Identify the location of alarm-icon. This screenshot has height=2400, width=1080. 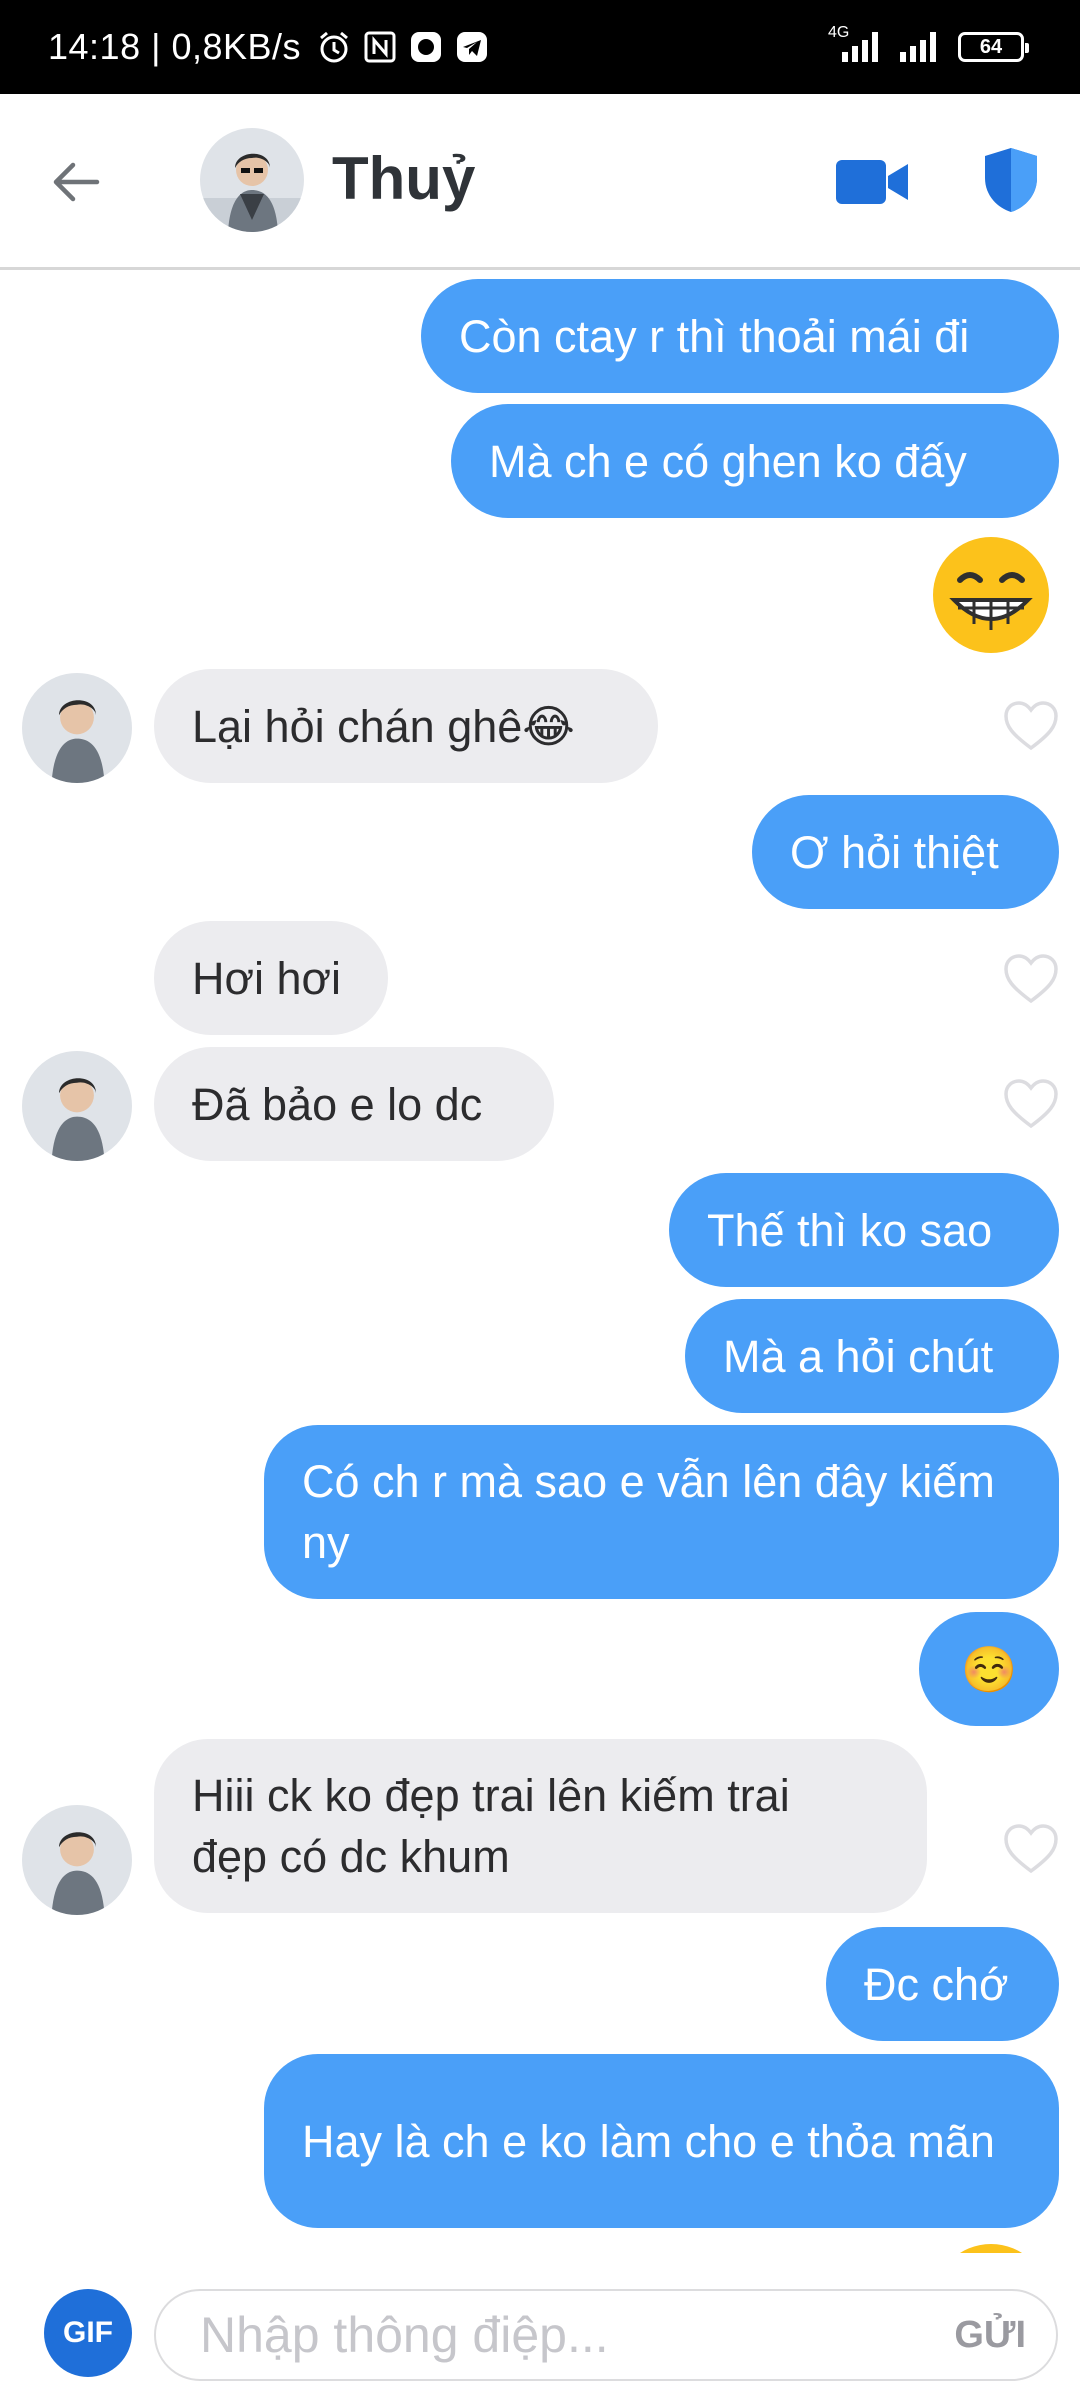
(334, 47).